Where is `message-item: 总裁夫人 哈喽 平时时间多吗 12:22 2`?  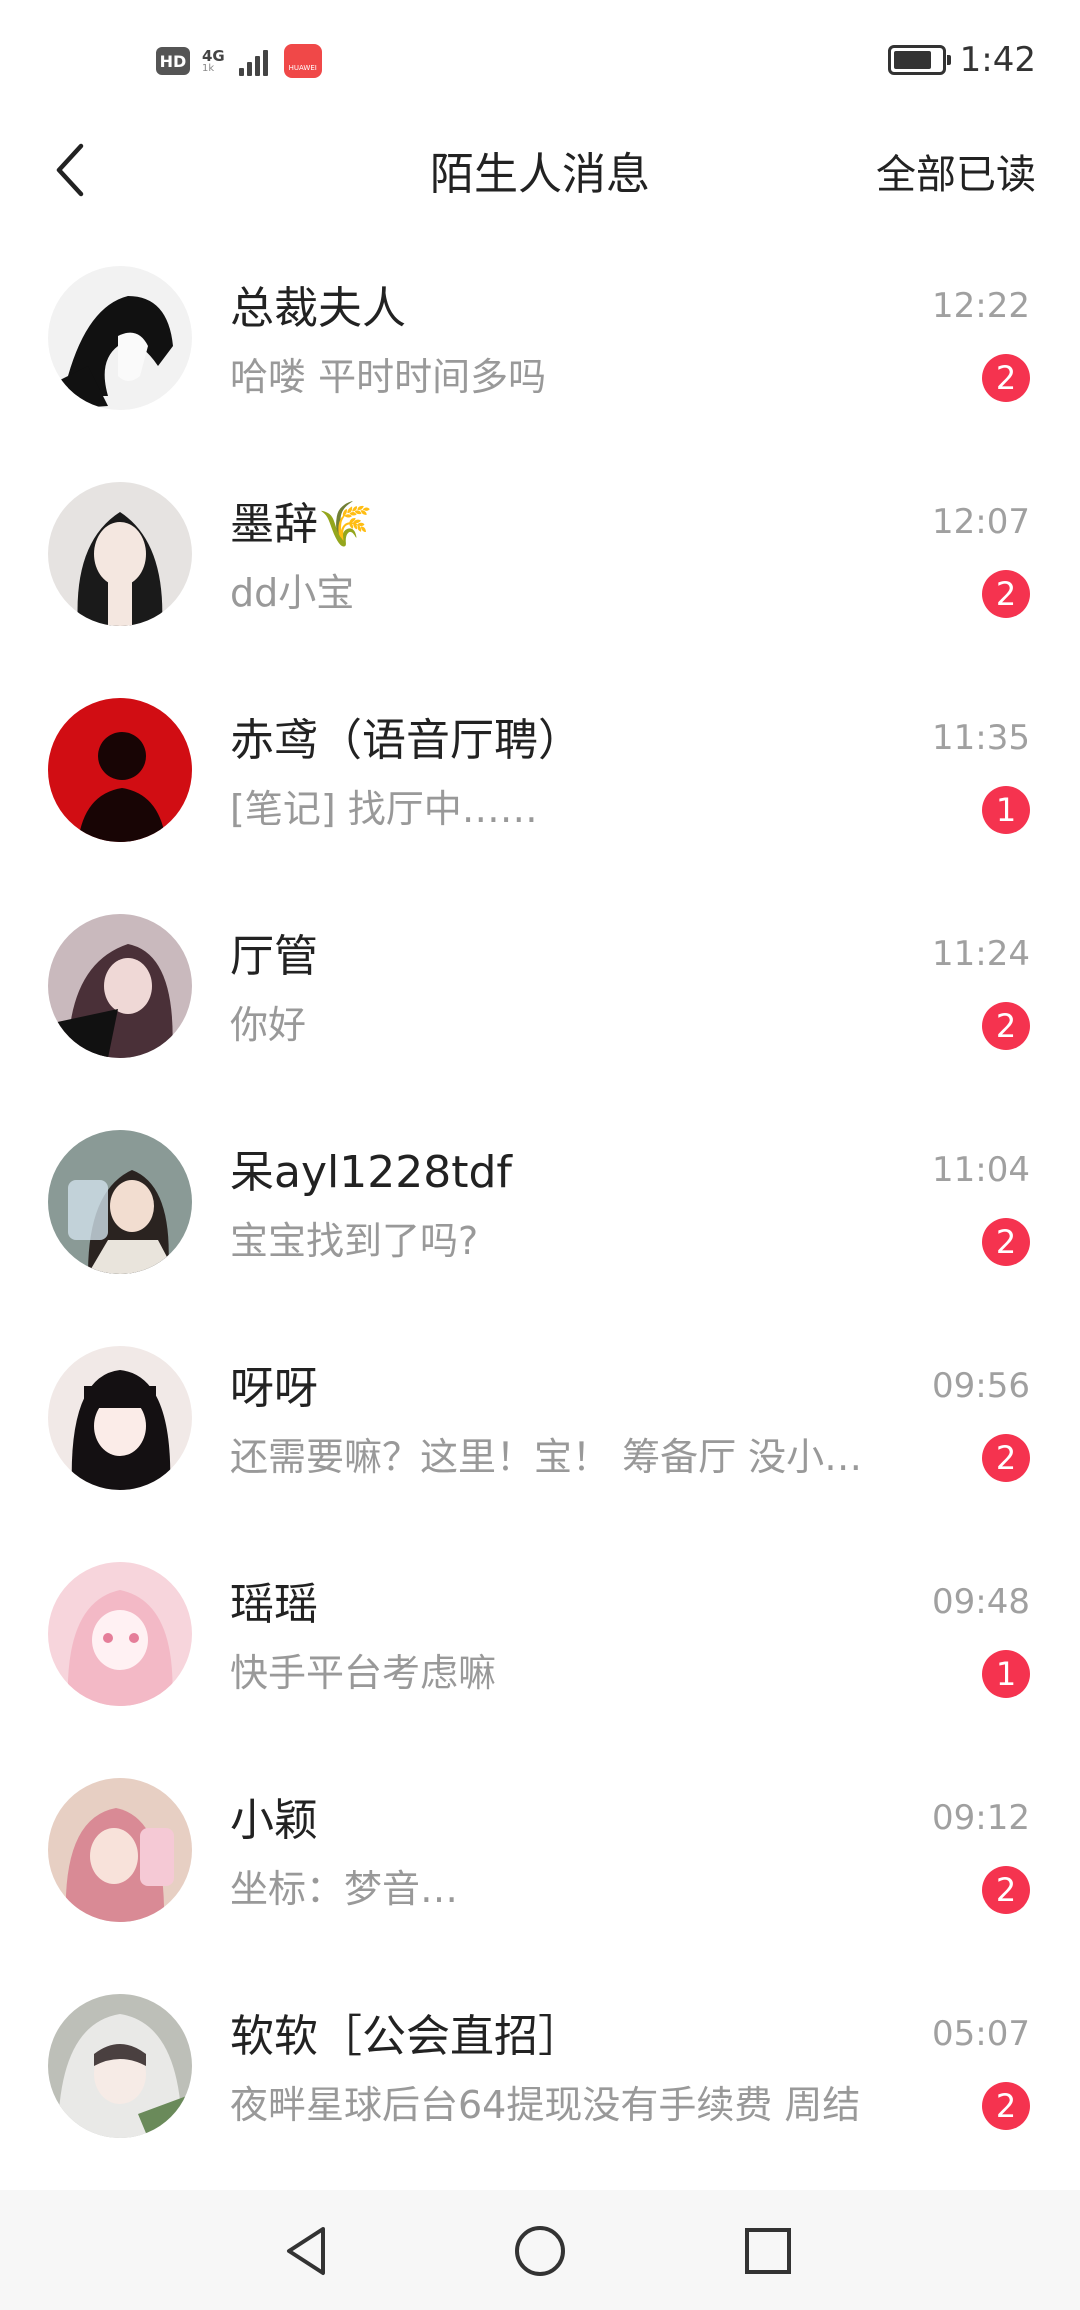 message-item: 总裁夫人 哈喽 平时时间多吗 12:22 2 is located at coordinates (540, 360).